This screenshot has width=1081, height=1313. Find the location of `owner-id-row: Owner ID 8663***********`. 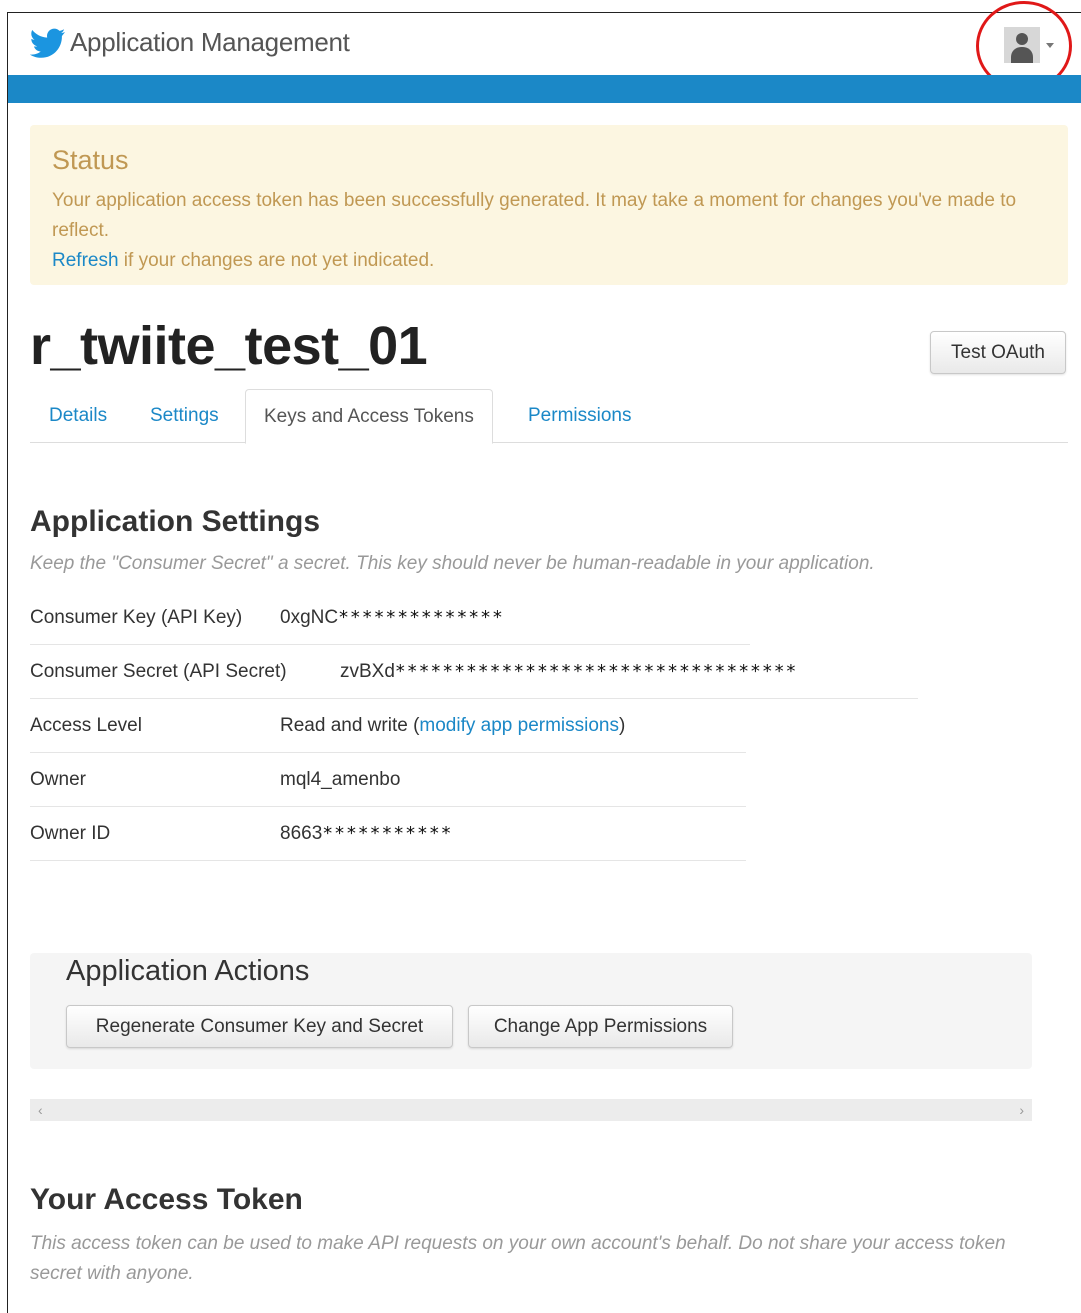

owner-id-row: Owner ID 8663*********** is located at coordinates (388, 834).